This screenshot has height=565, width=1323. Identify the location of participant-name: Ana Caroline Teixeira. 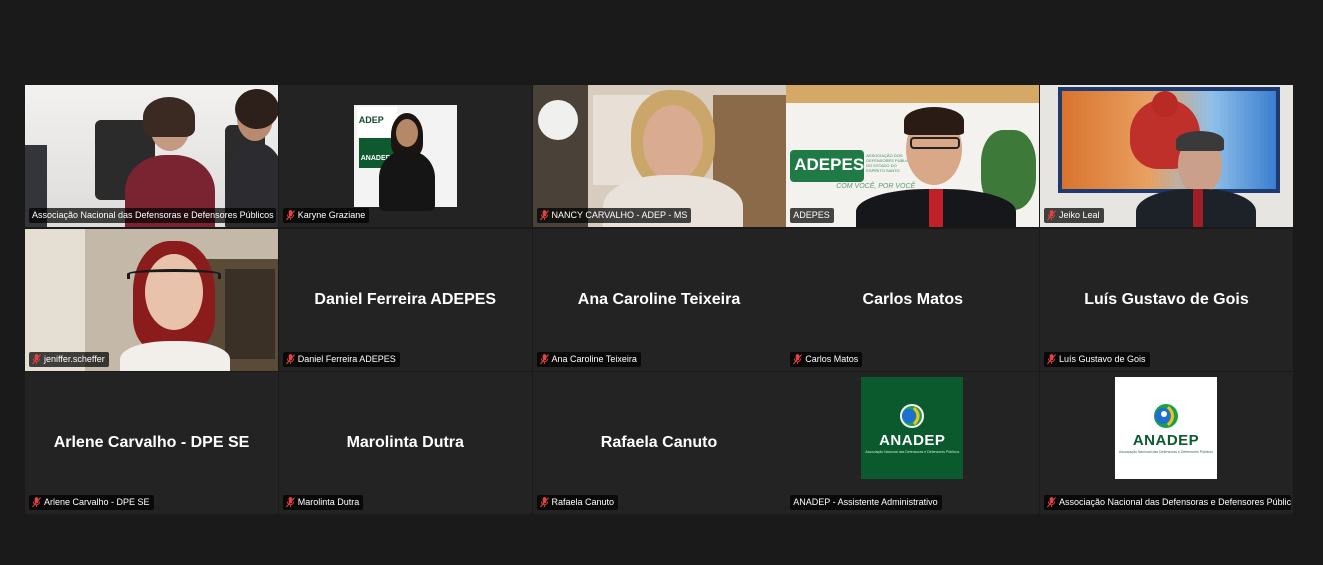
(594, 358).